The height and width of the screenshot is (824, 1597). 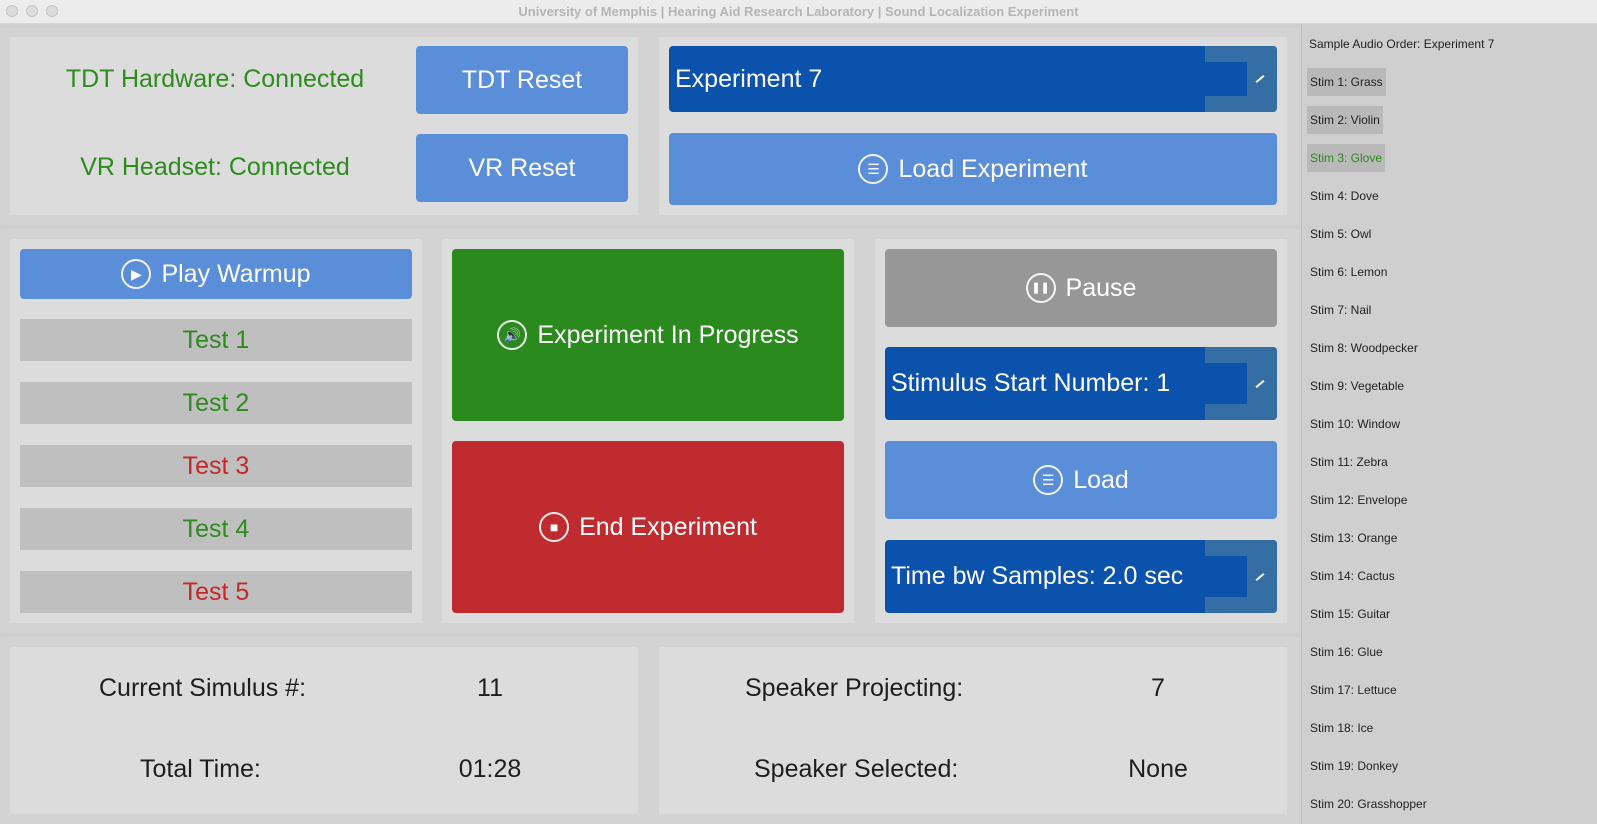 What do you see at coordinates (490, 688) in the screenshot?
I see `current-stimulus-value: 11` at bounding box center [490, 688].